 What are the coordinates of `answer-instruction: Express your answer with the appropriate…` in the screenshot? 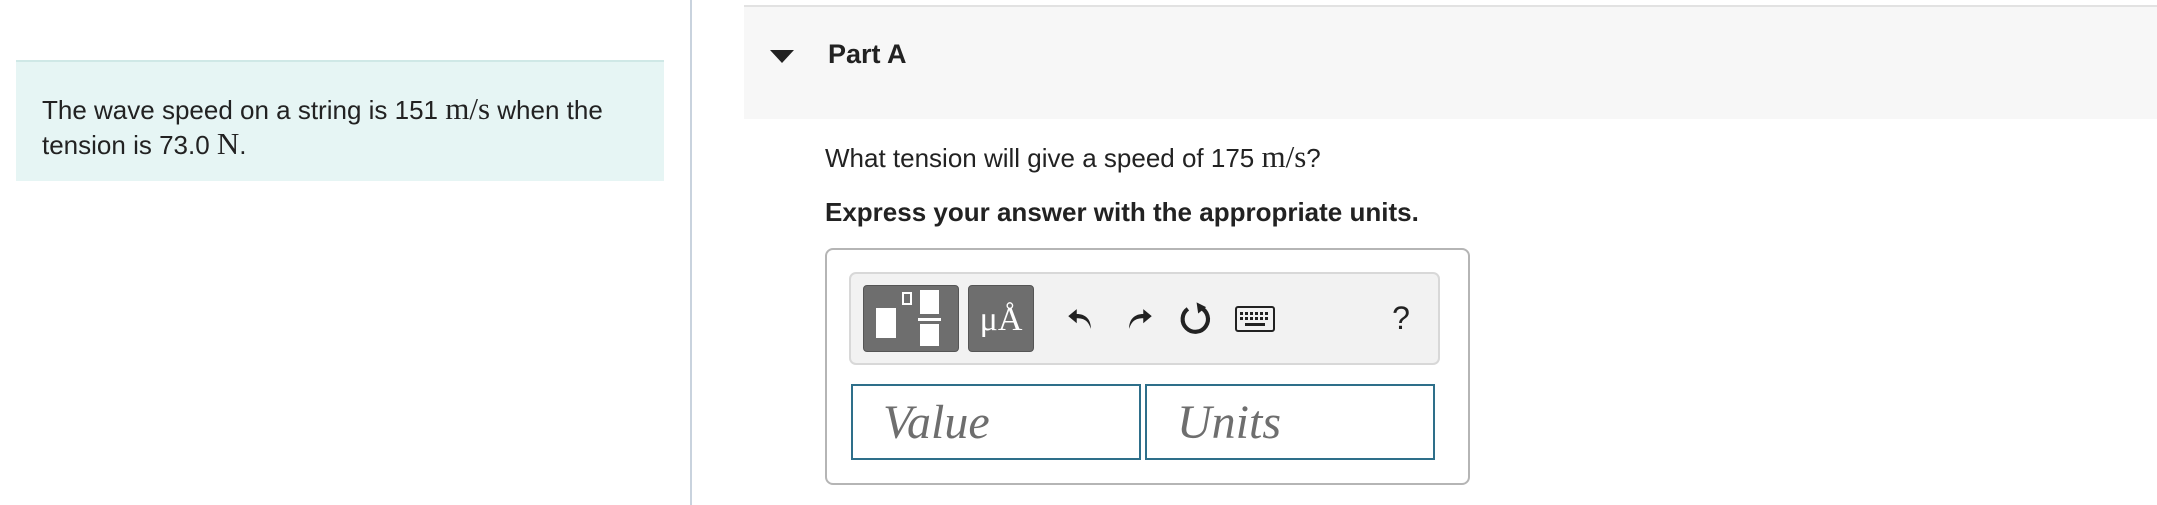 It's located at (1122, 212).